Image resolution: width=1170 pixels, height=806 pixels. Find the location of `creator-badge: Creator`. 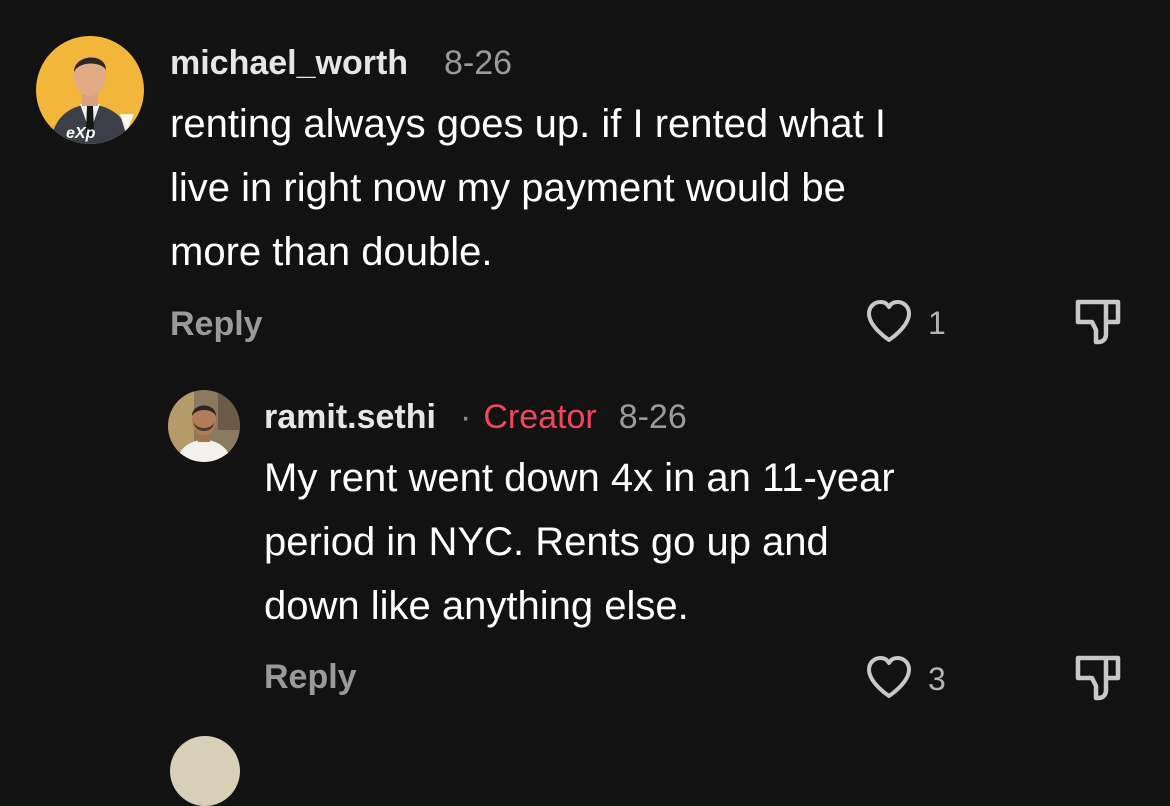

creator-badge: Creator is located at coordinates (540, 417).